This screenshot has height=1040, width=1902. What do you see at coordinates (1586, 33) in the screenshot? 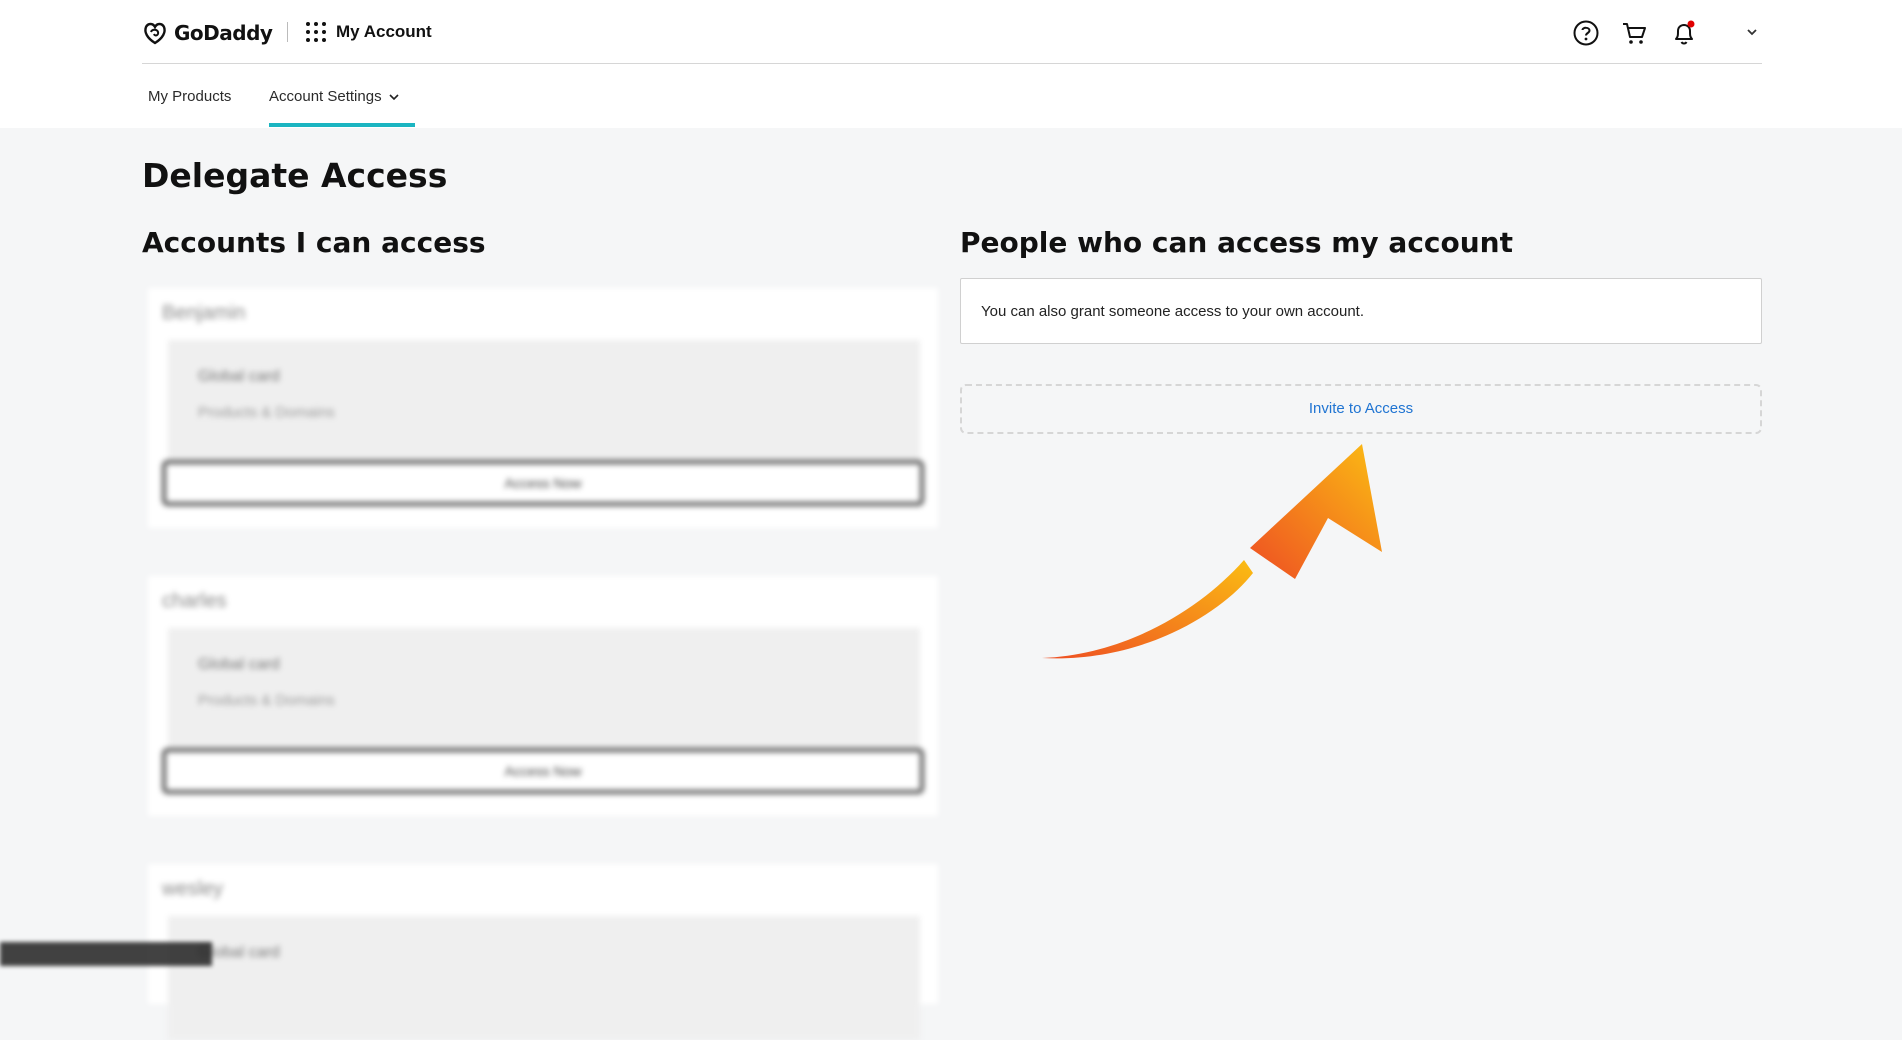
I see `help-icon` at bounding box center [1586, 33].